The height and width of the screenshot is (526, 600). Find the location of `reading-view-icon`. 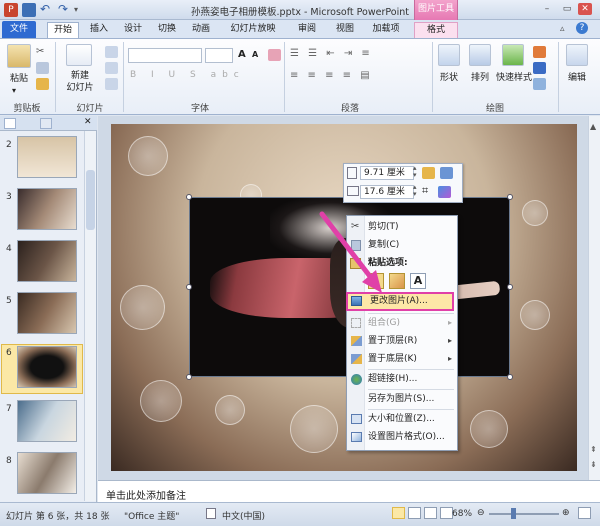

reading-view-icon is located at coordinates (430, 513).